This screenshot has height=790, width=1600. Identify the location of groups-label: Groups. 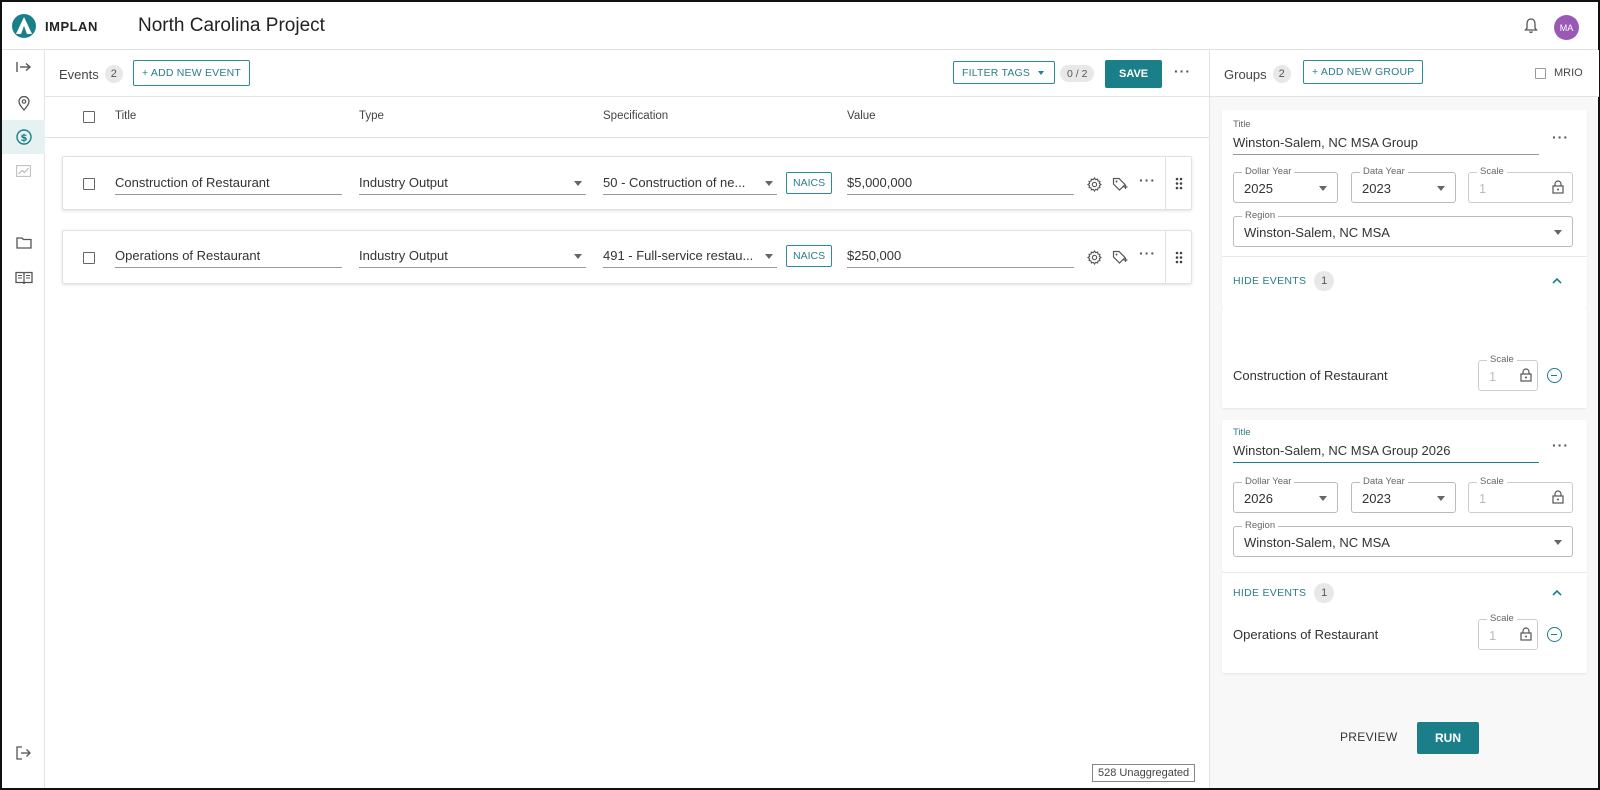
(1245, 74).